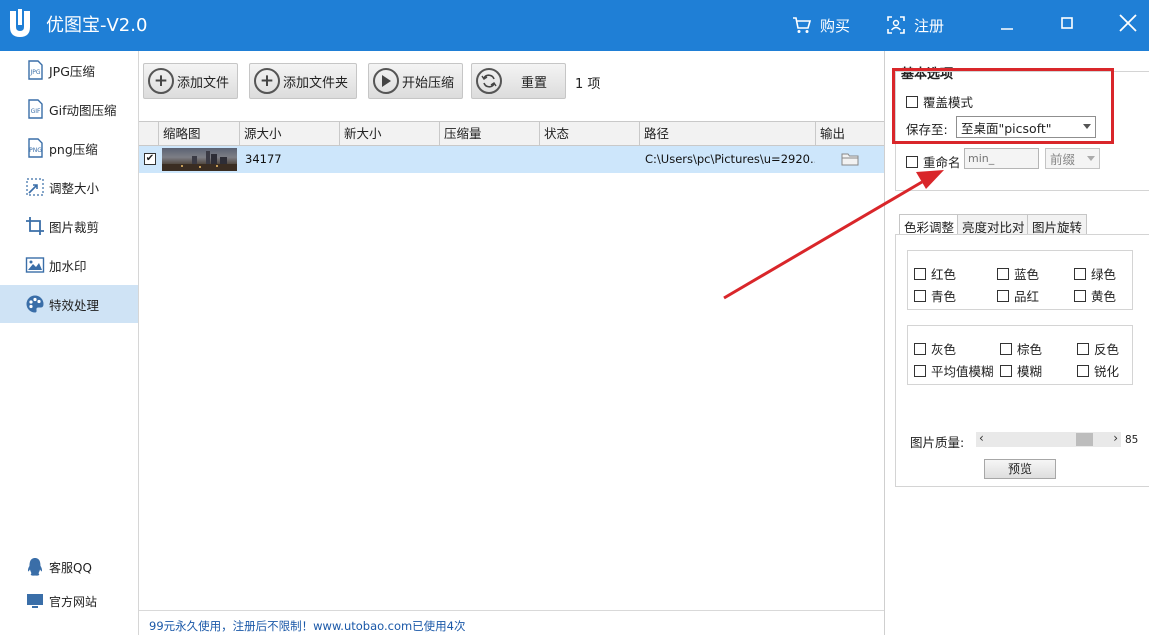 The height and width of the screenshot is (635, 1149). Describe the element at coordinates (73, 149) in the screenshot. I see `sidebar-item-label: png压缩` at that location.